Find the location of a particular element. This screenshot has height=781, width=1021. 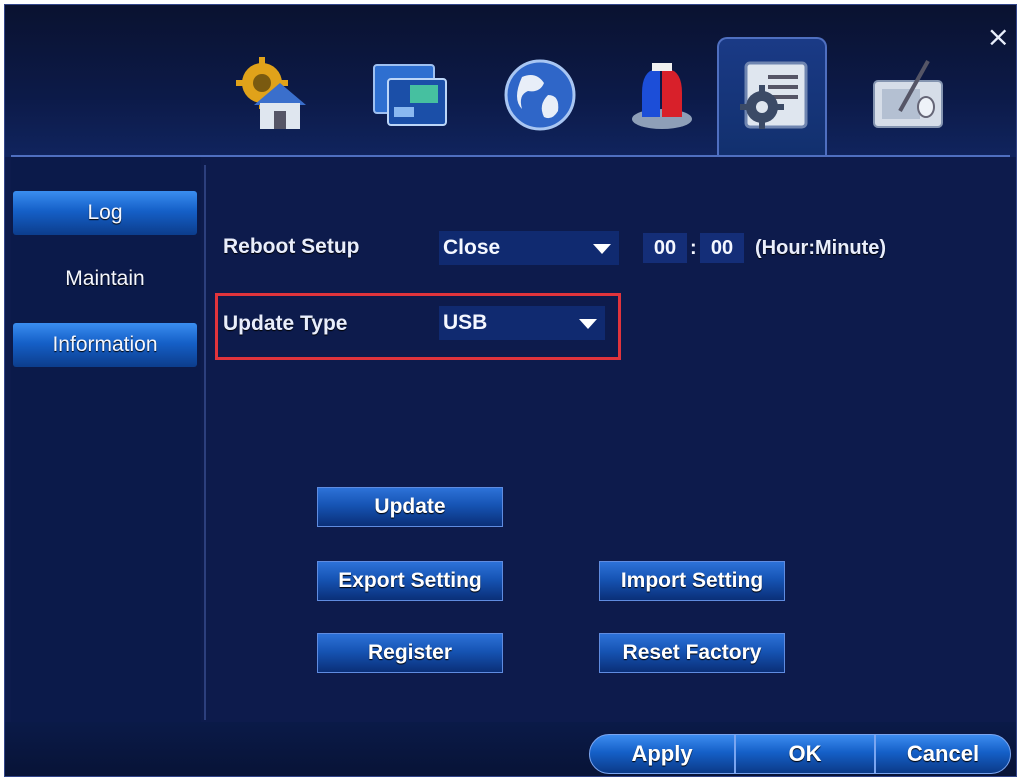

alarm-siren-icon is located at coordinates (662, 97).